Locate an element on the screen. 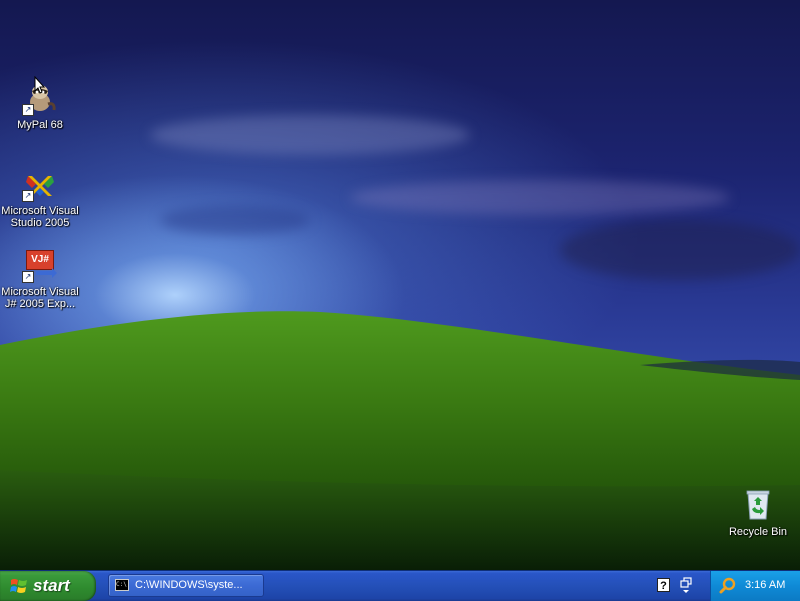  desktop-icon-visual-studio: ↗ Microsoft Visual Studio 2005 is located at coordinates (40, 197).